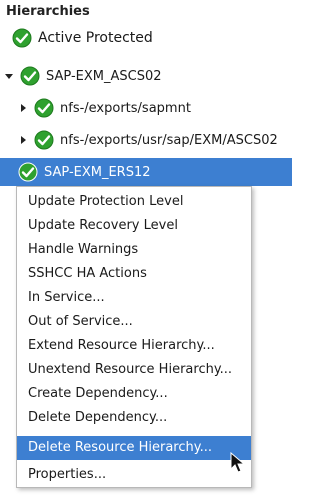 Image resolution: width=320 pixels, height=501 pixels. Describe the element at coordinates (134, 274) in the screenshot. I see `menu-item-sshcc-ha-actions: SSHCC HA Actions` at that location.